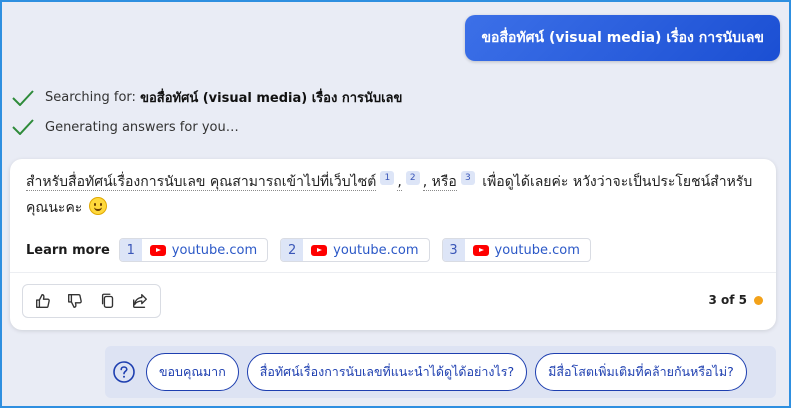 The image size is (791, 408). I want to click on source-chip-2: 2 youtube.com, so click(355, 250).